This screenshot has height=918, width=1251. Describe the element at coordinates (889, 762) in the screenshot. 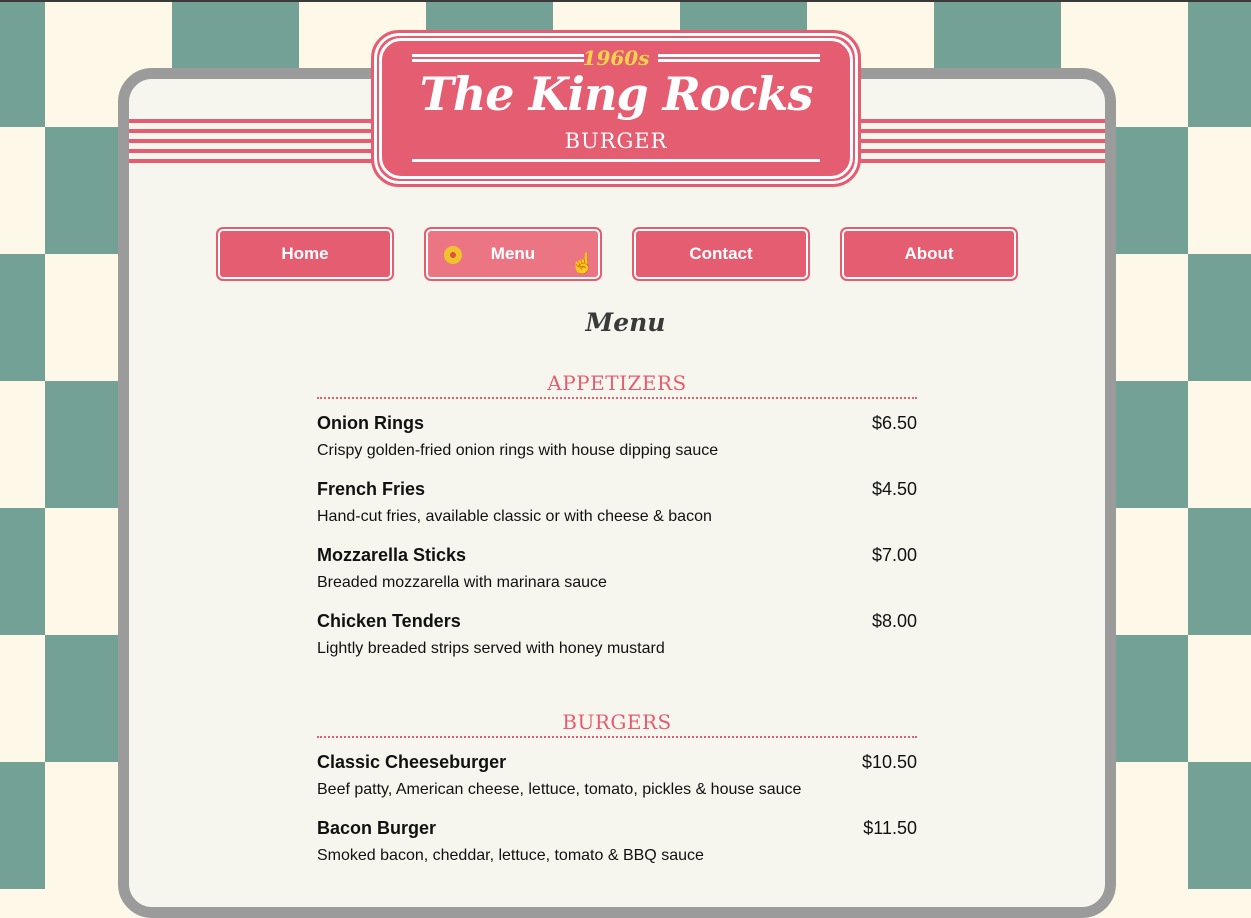

I see `item-price: $10.50` at that location.